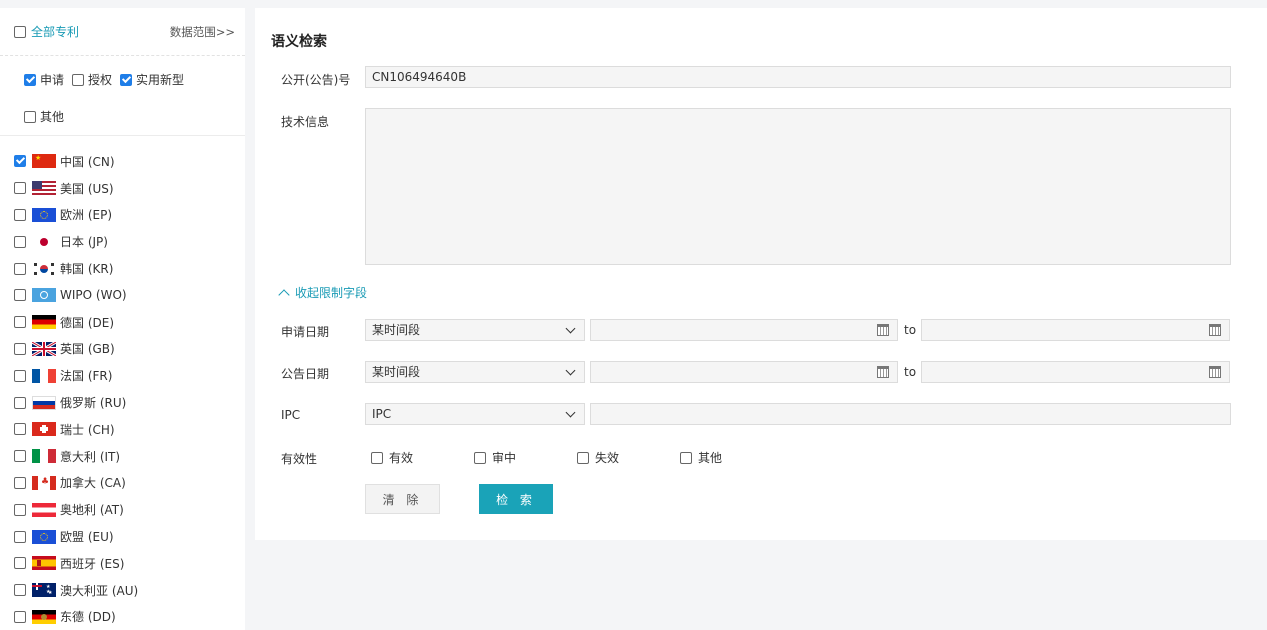 The width and height of the screenshot is (1267, 630). I want to click on collapse-fields-toggle: 收起限制字段, so click(322, 292).